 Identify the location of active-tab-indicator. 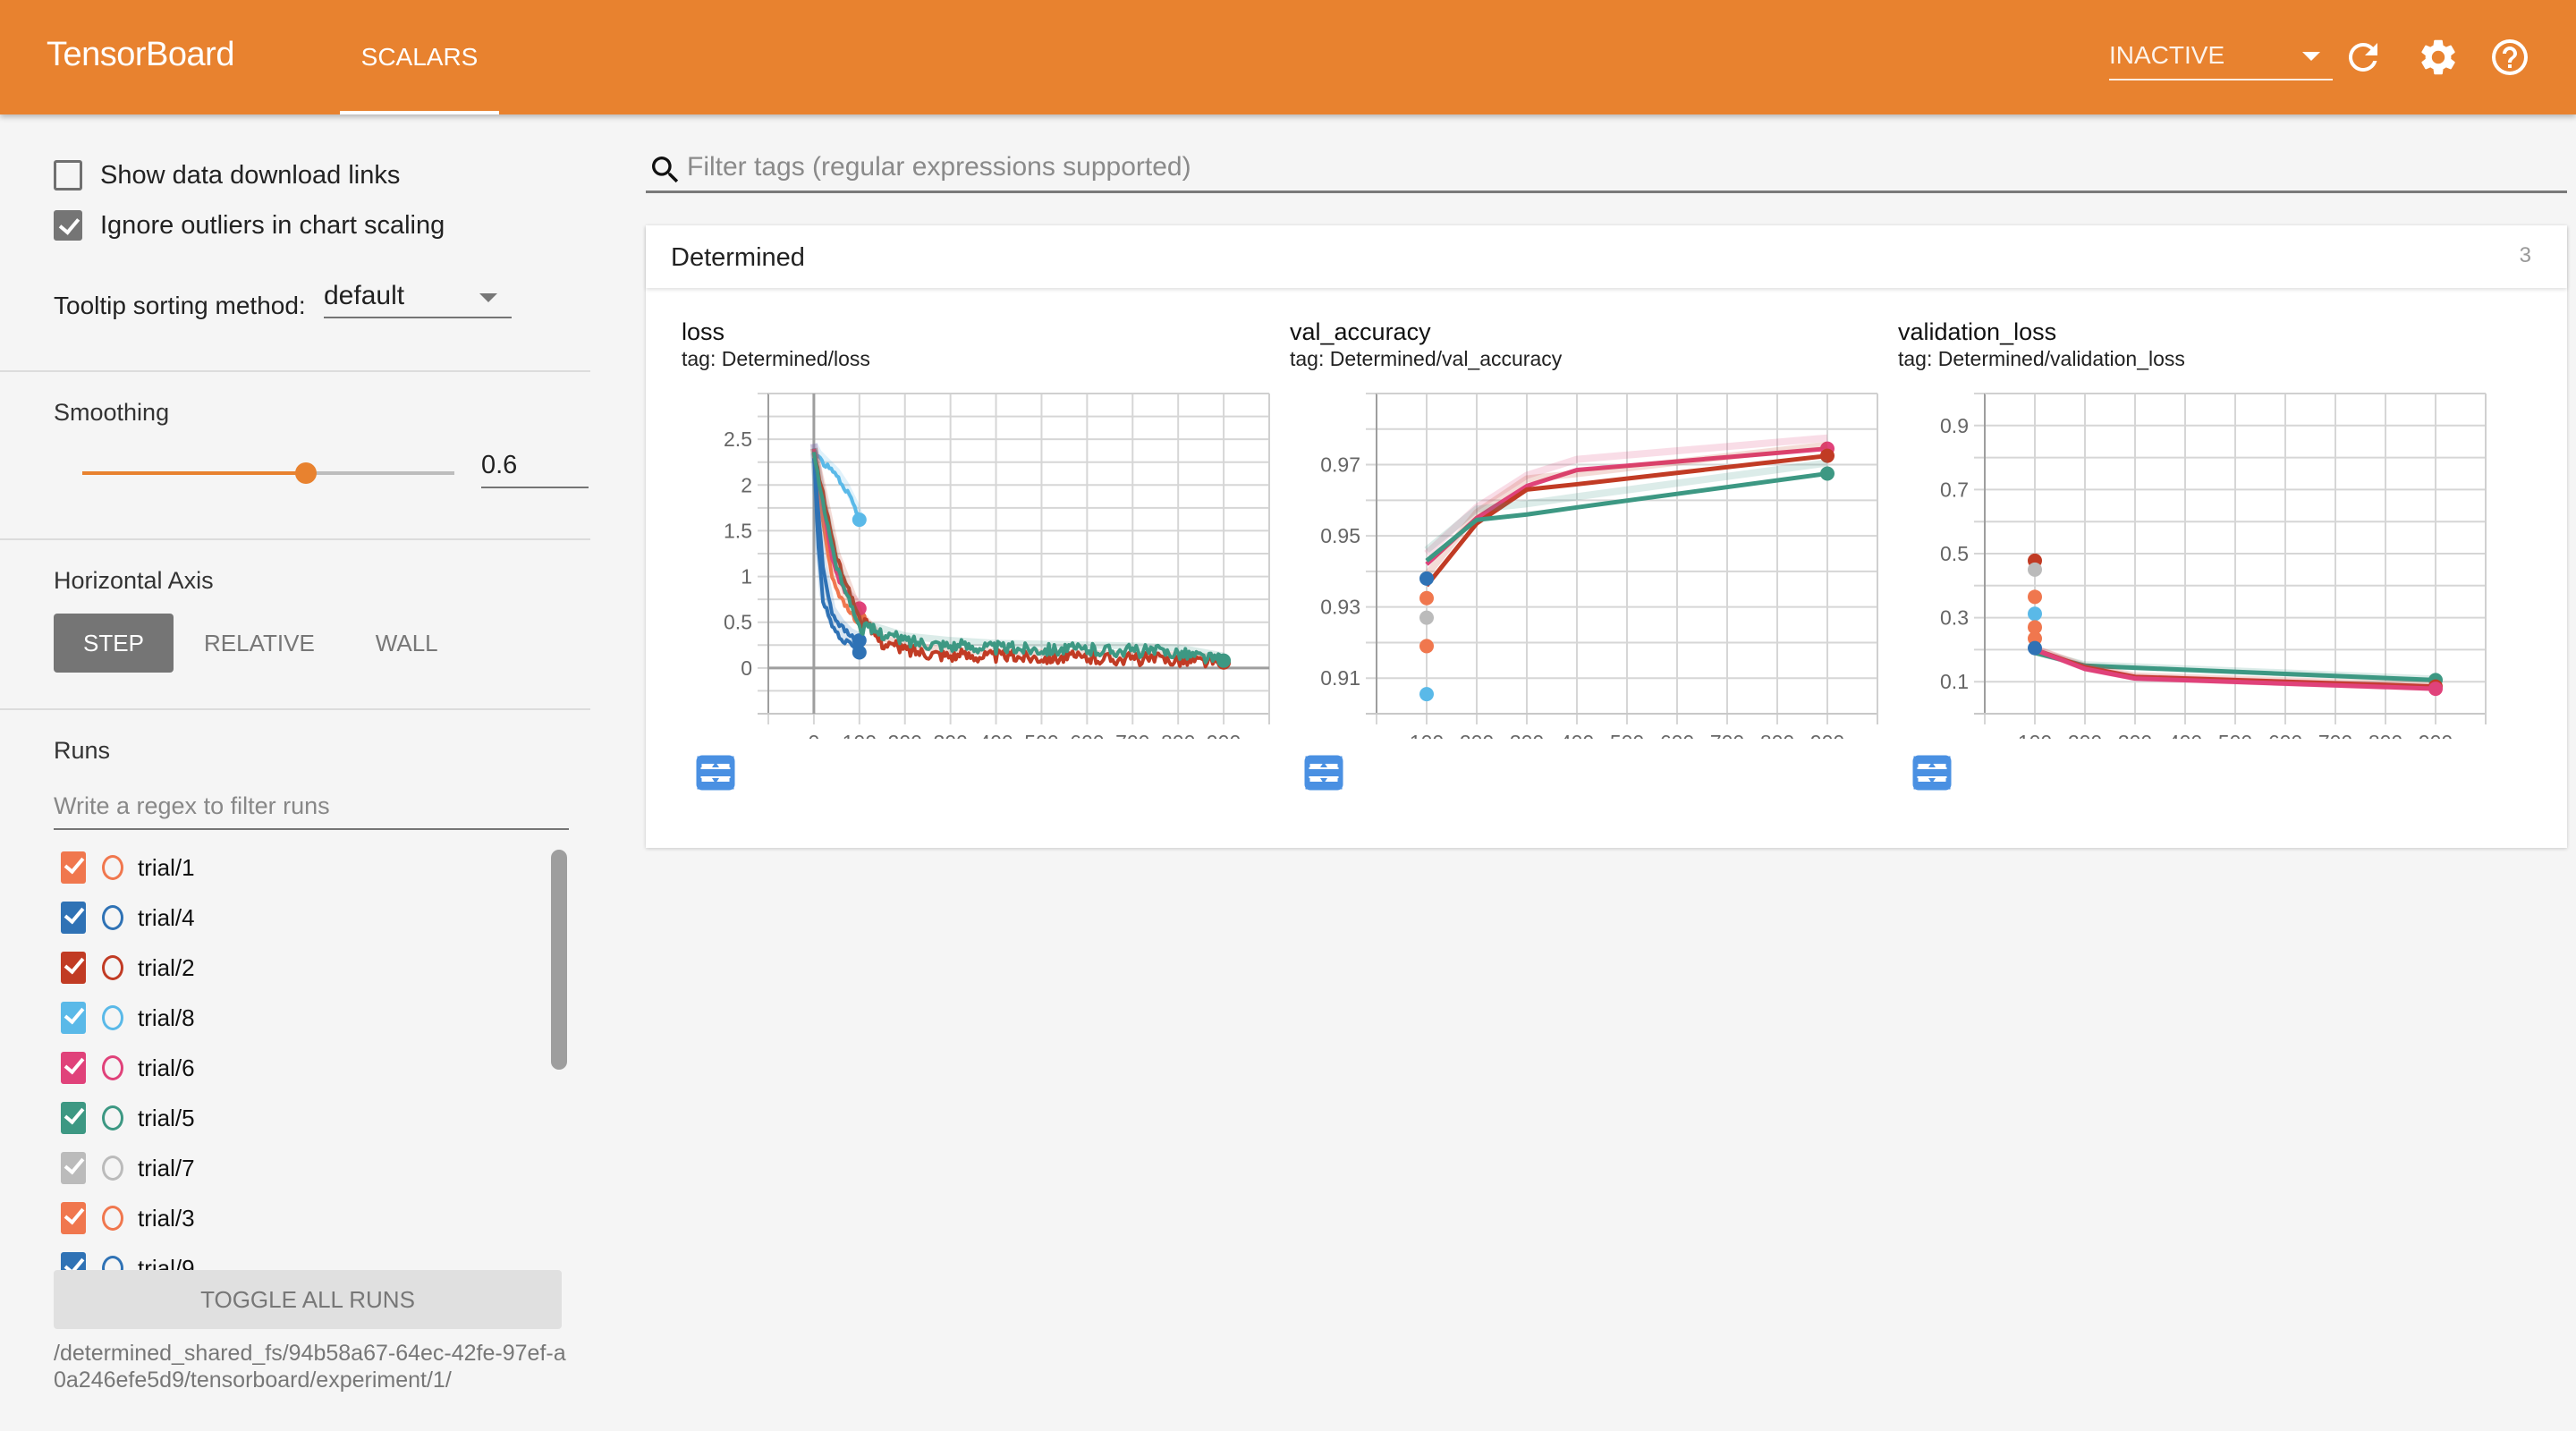
(419, 113).